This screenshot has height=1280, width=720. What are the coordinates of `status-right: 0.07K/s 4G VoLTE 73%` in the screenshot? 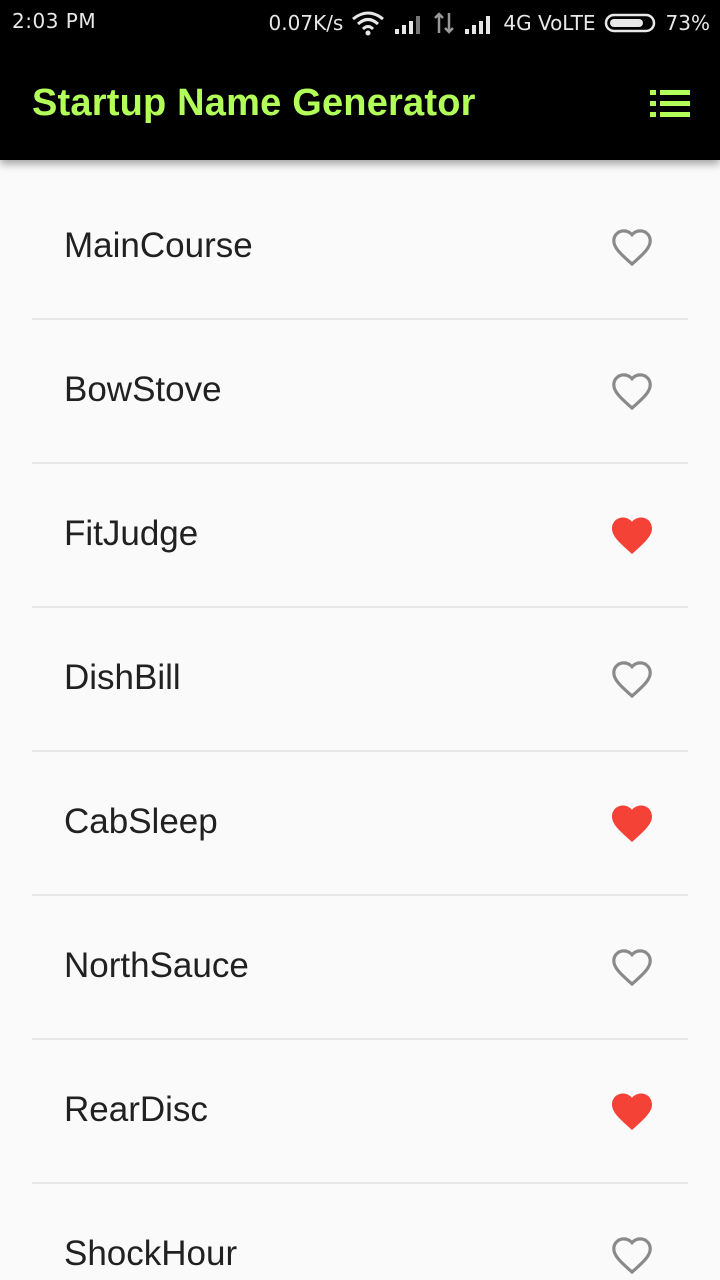 It's located at (489, 23).